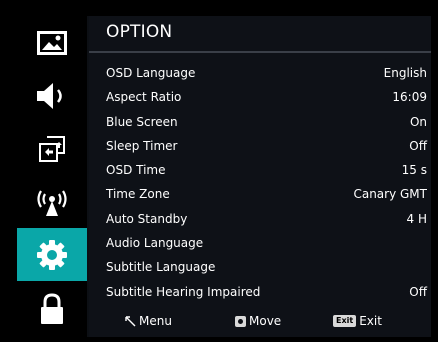 This screenshot has height=342, width=438. I want to click on row-label: OSD Language, so click(151, 73).